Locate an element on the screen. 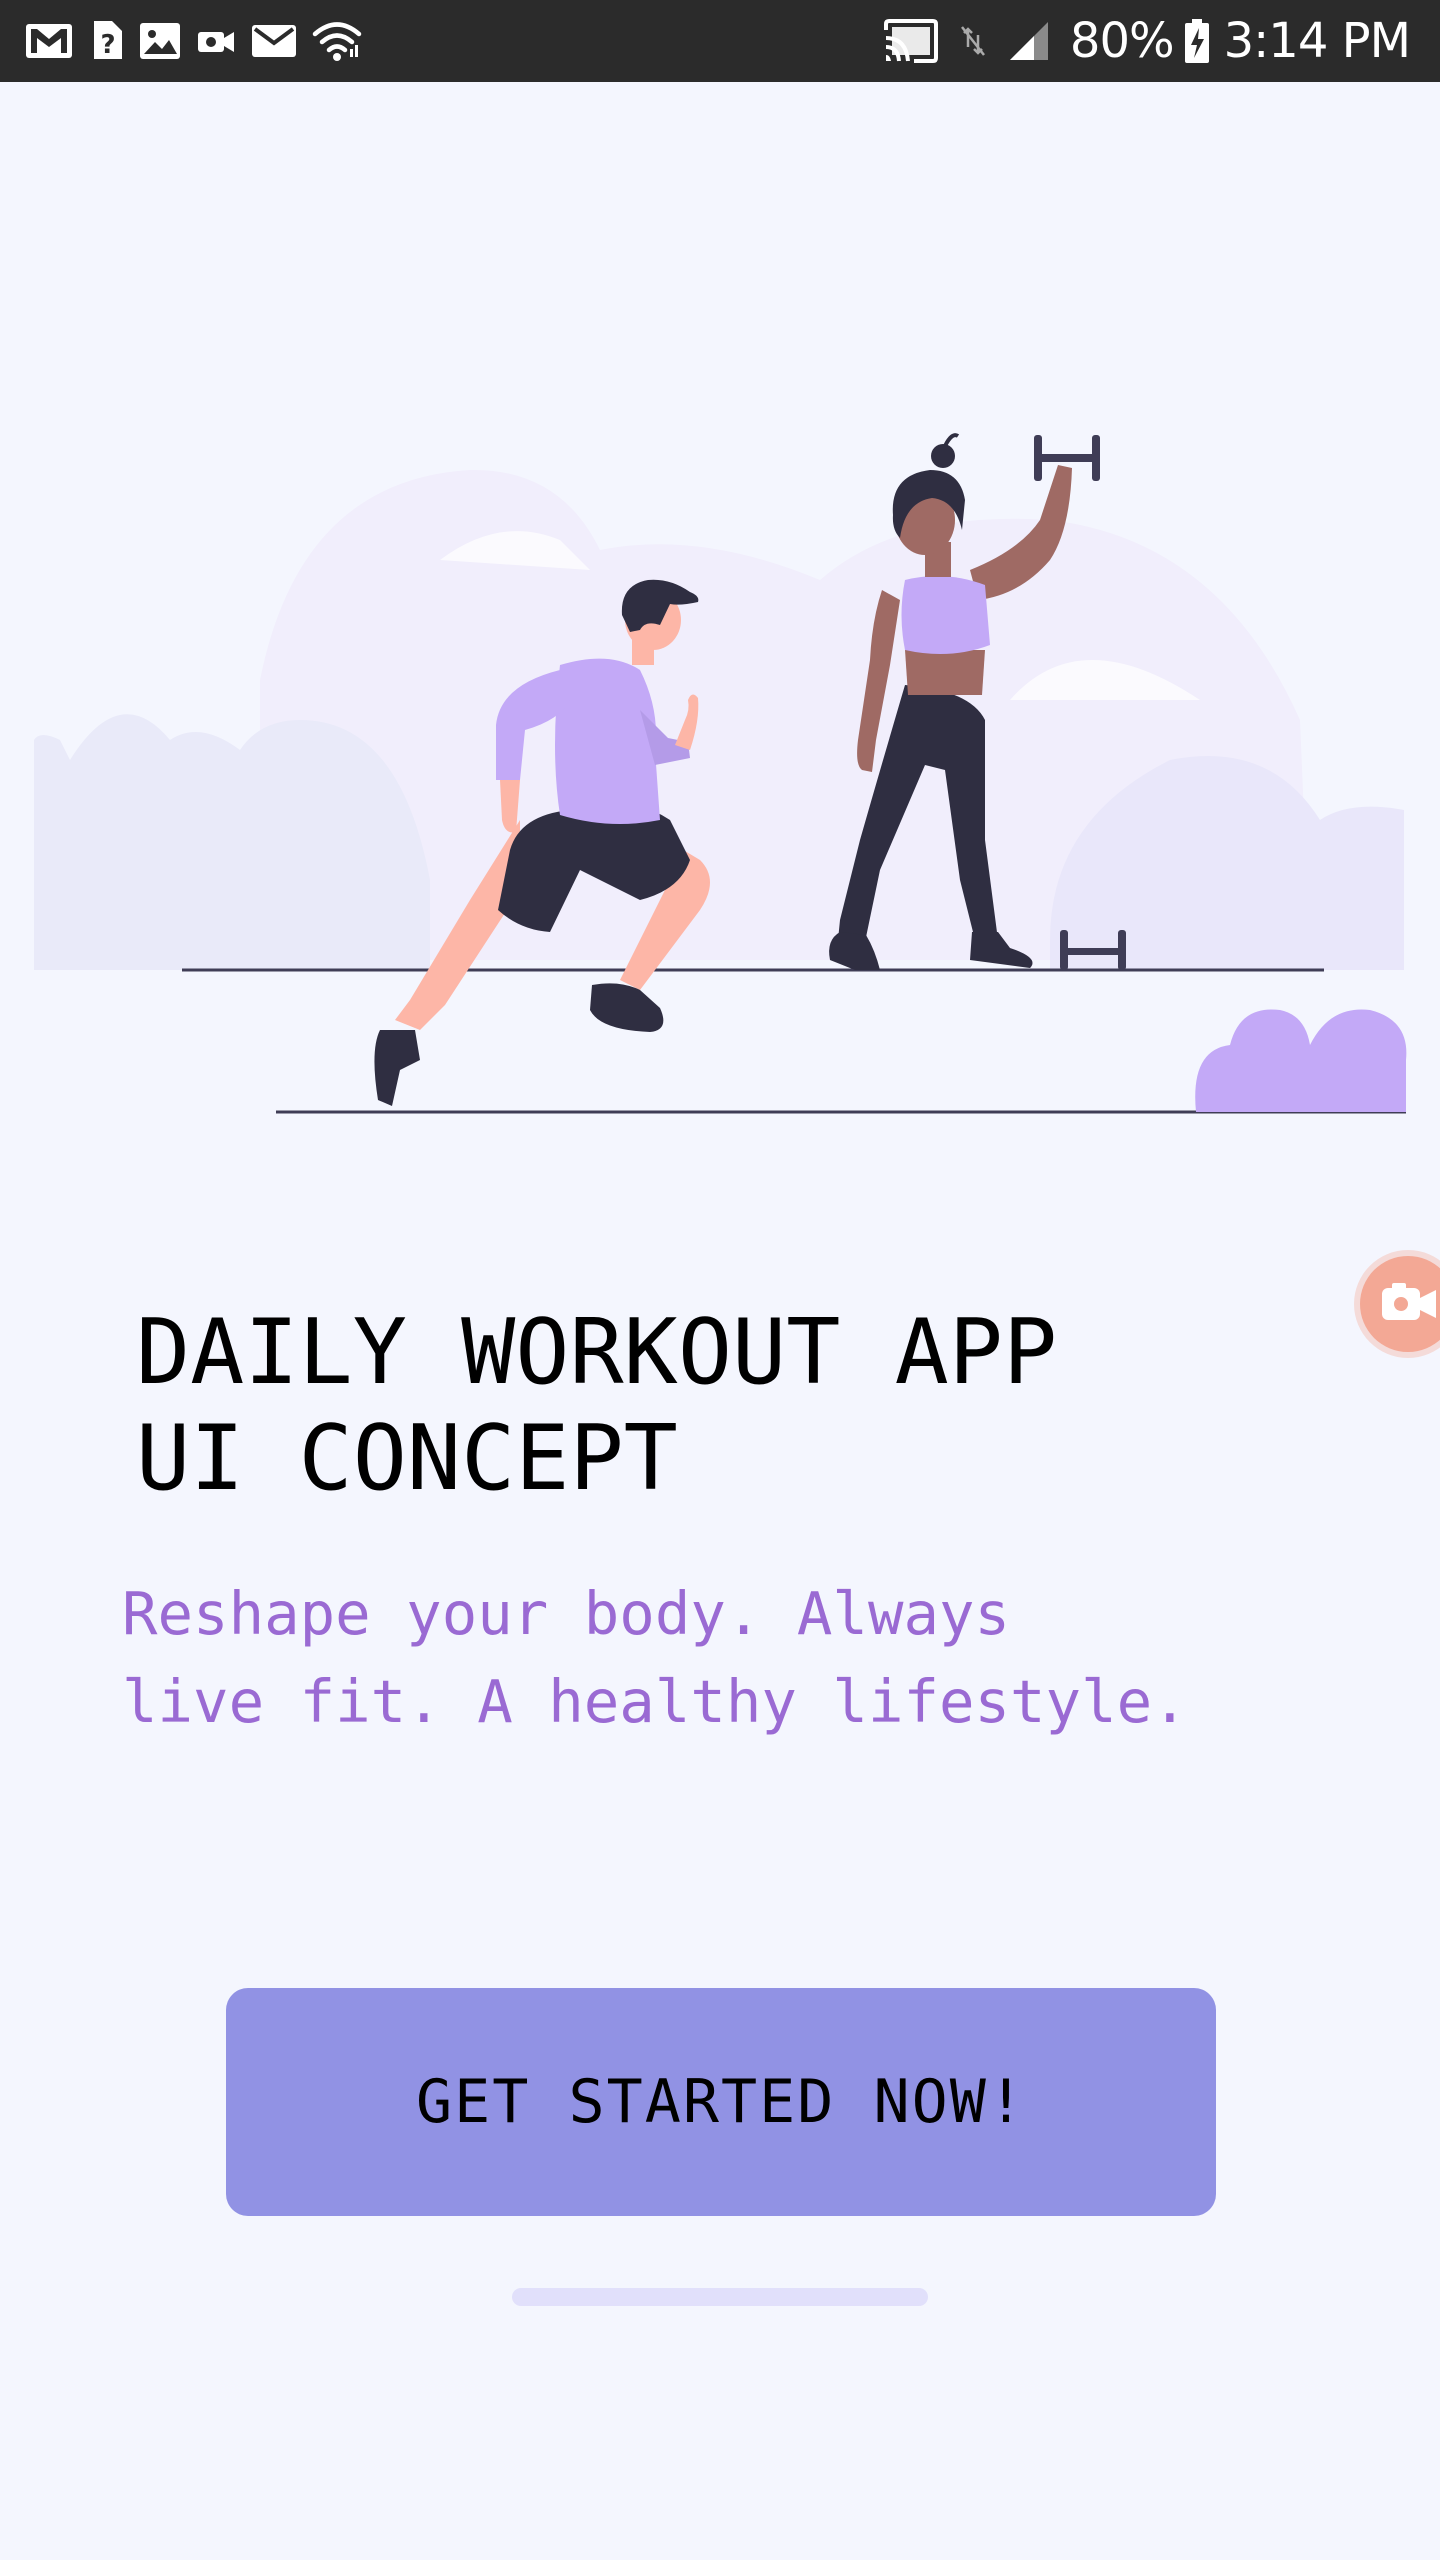  system-icons: 80% 3:14 PM is located at coordinates (1146, 41).